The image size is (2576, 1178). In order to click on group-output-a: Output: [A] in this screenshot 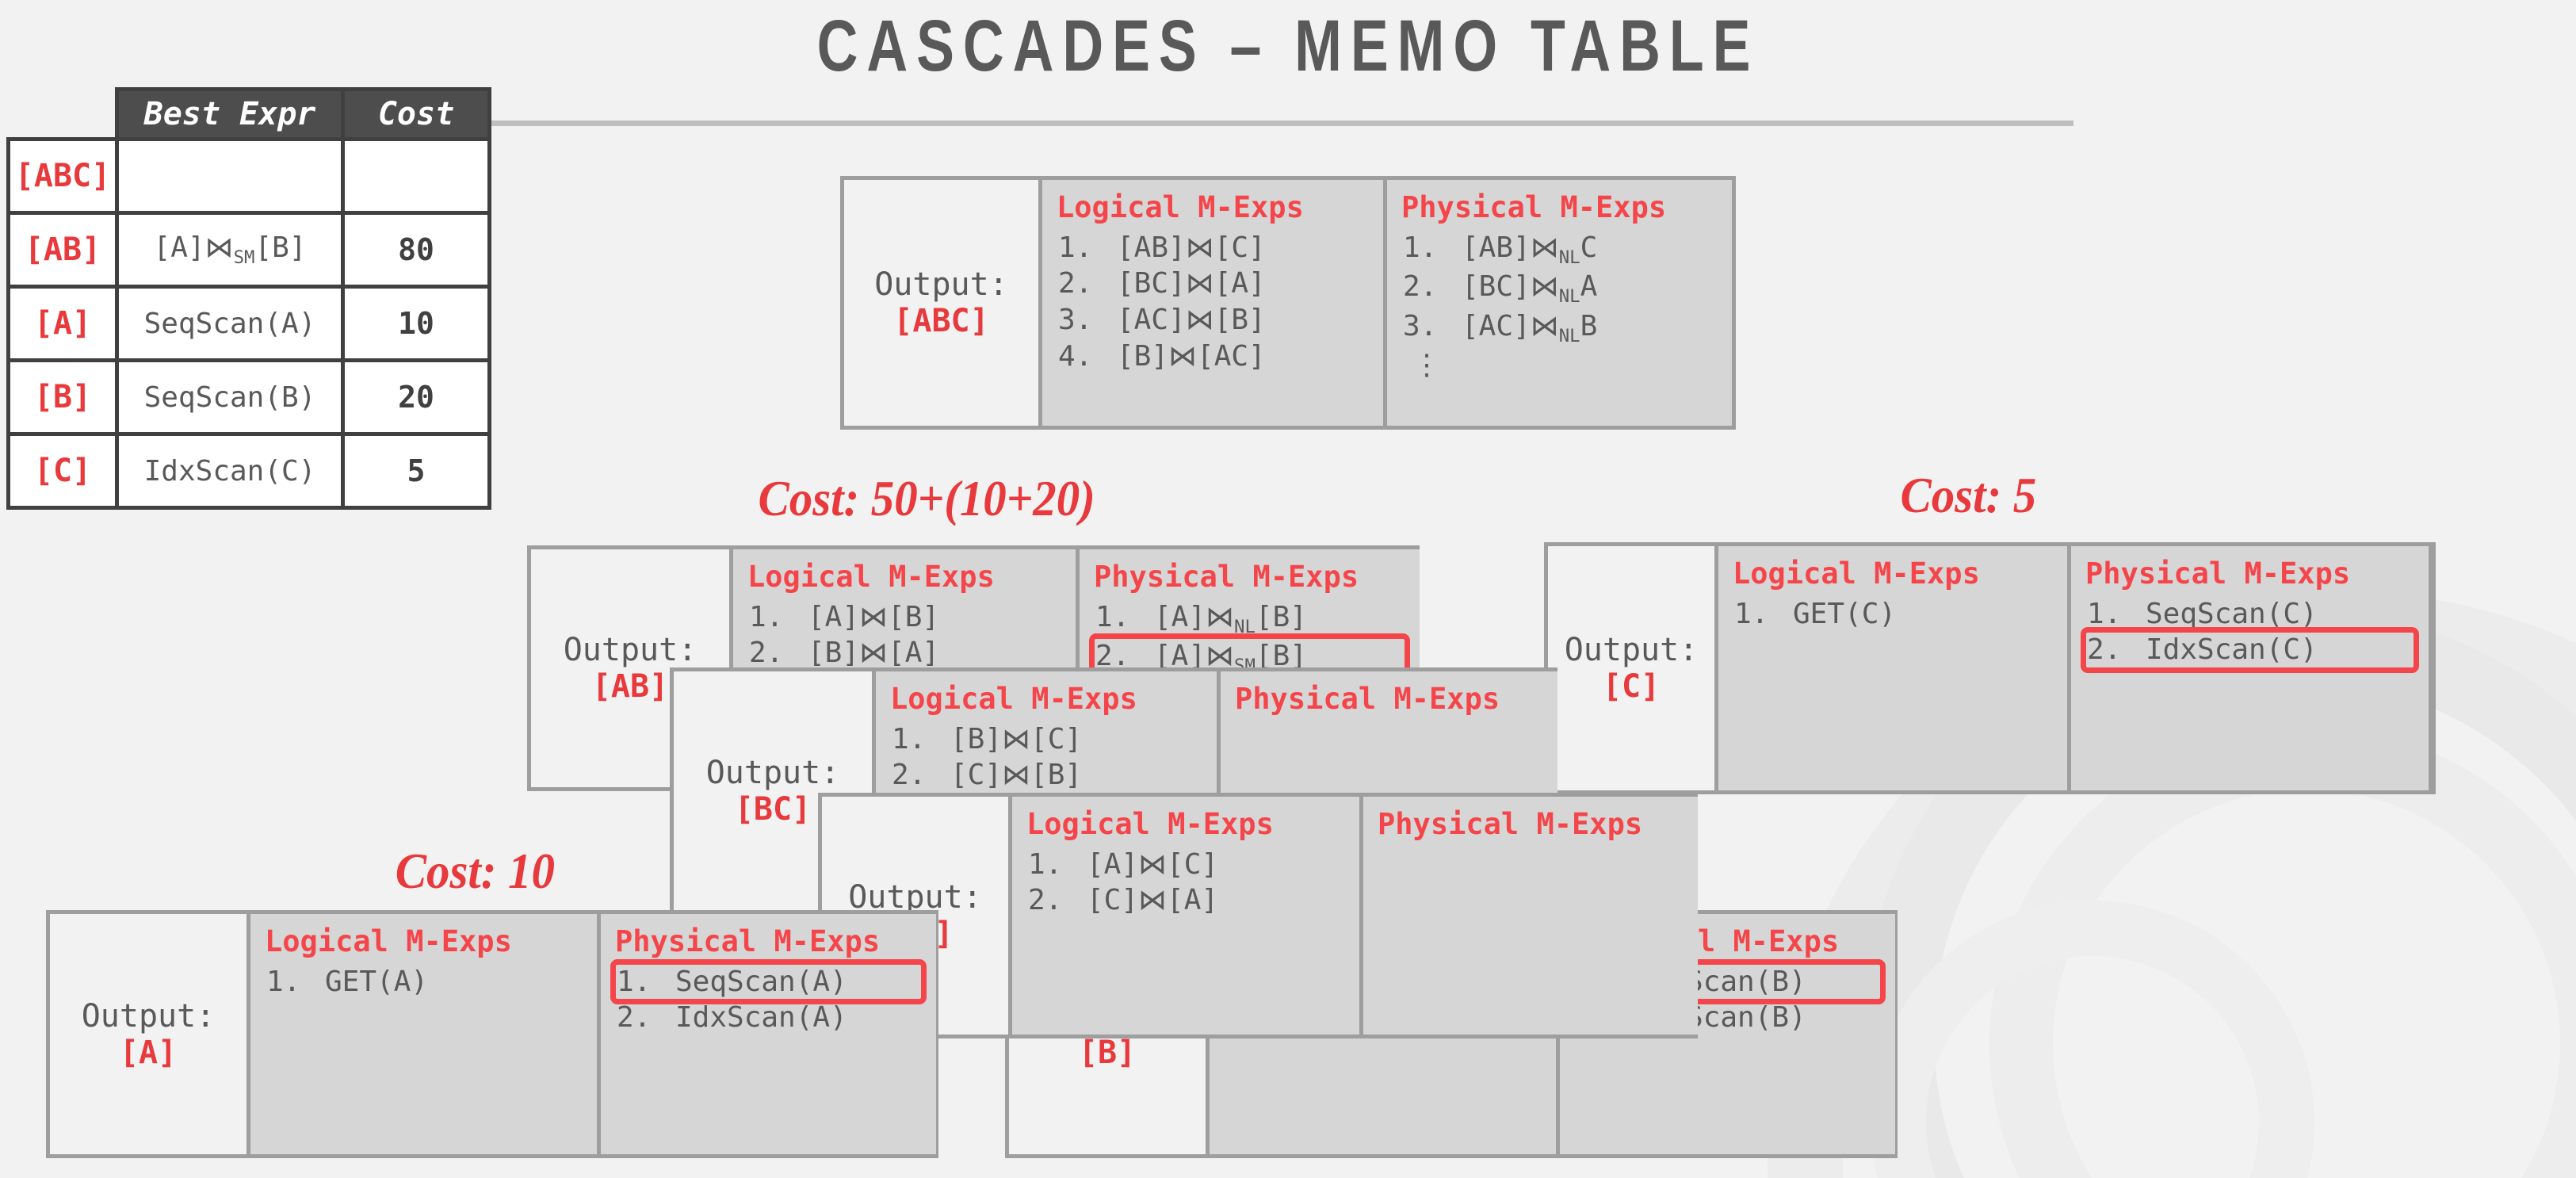, I will do `click(148, 1034)`.